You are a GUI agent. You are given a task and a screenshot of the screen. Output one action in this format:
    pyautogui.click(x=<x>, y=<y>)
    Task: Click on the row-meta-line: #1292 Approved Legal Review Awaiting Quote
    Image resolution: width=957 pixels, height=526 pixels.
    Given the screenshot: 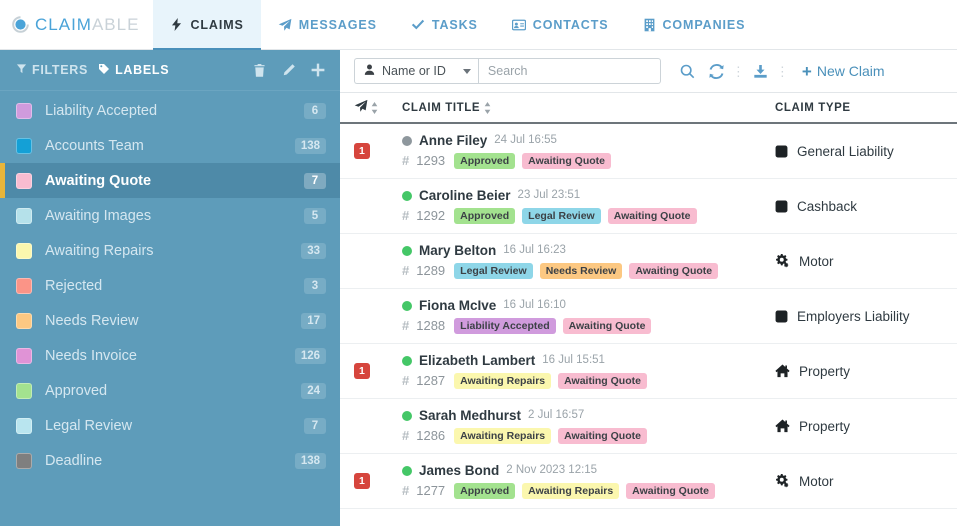 What is the action you would take?
    pyautogui.click(x=588, y=216)
    